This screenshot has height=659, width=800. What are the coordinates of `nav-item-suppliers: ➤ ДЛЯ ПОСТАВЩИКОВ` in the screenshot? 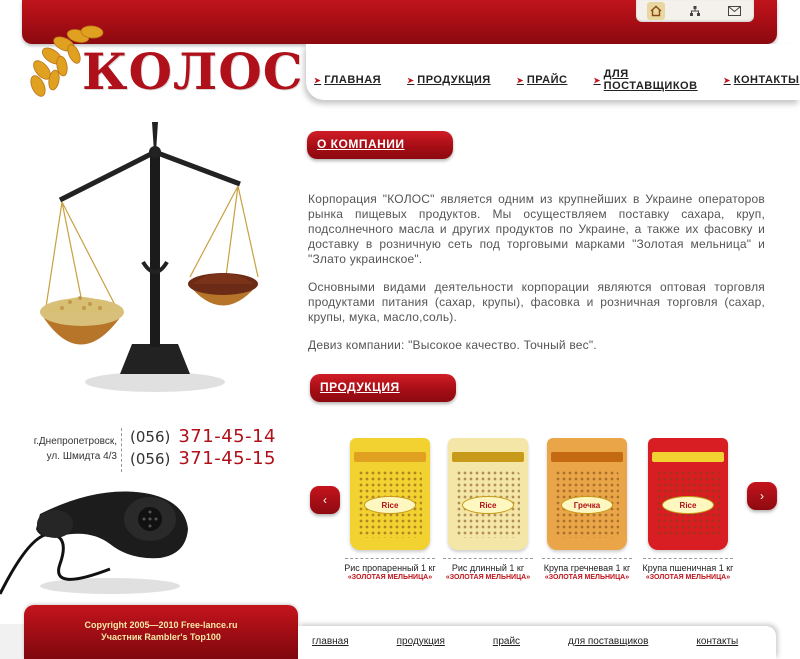 It's located at (645, 80).